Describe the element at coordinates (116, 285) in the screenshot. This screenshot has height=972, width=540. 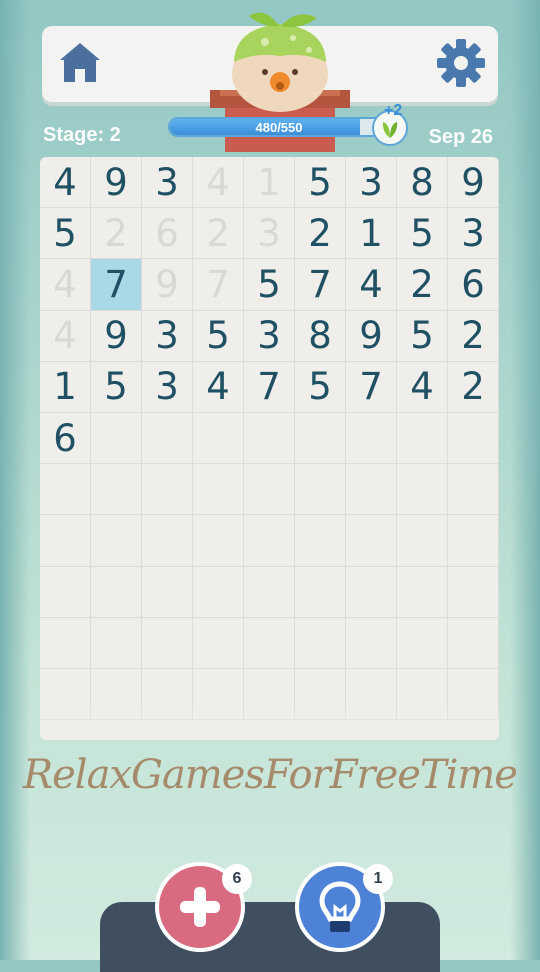
I see `selected-number-cell: 7` at that location.